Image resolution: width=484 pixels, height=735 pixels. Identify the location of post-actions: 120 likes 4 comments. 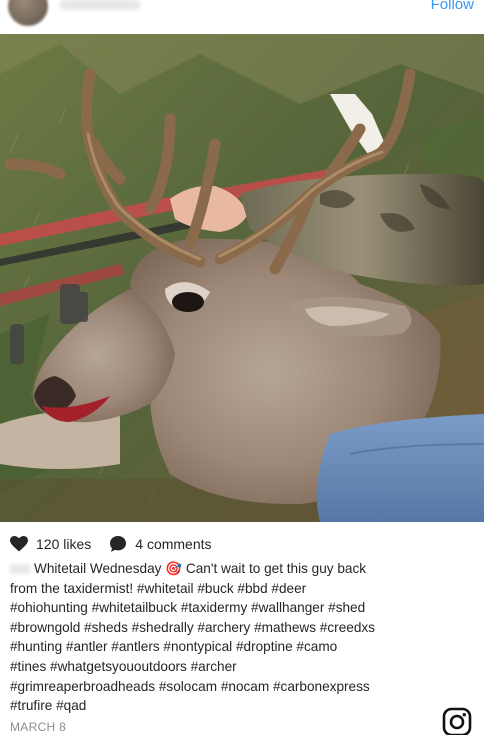
(111, 544).